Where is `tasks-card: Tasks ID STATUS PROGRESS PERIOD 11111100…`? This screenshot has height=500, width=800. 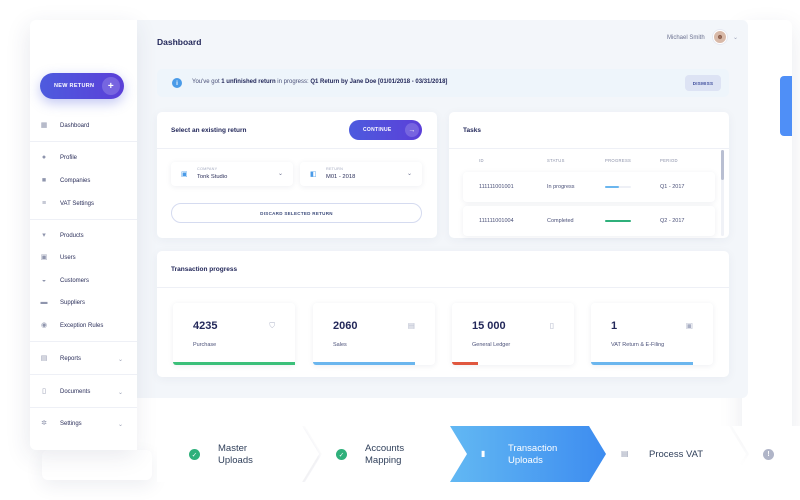 tasks-card: Tasks ID STATUS PROGRESS PERIOD 11111100… is located at coordinates (589, 175).